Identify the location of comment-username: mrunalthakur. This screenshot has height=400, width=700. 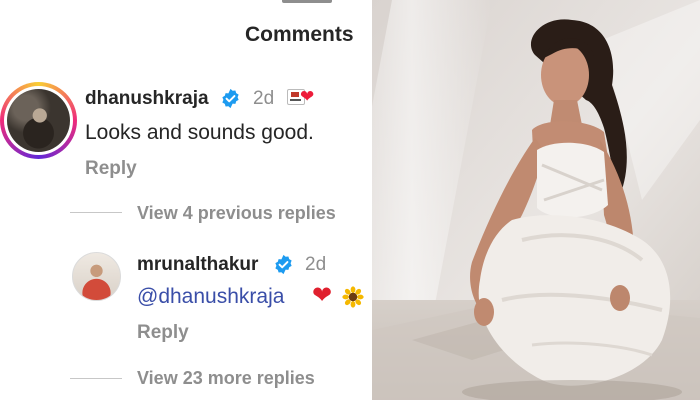
(197, 265).